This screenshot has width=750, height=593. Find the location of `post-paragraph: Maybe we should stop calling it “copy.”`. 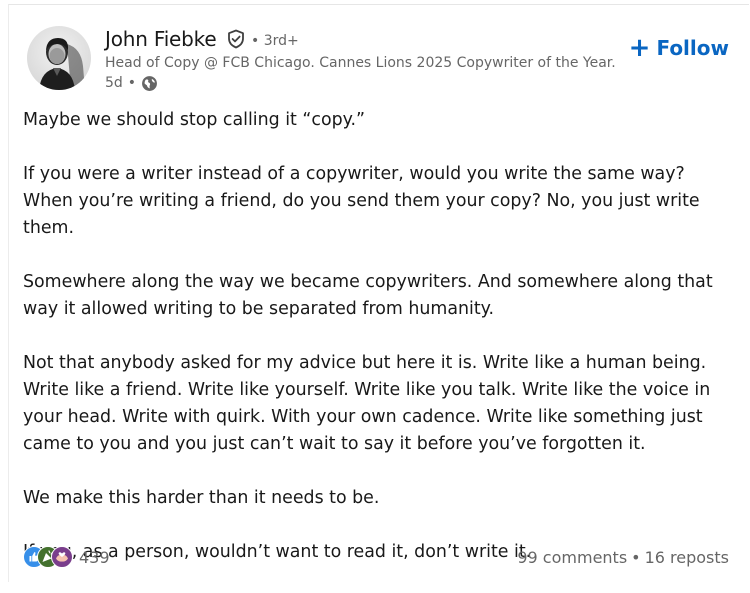

post-paragraph: Maybe we should stop calling it “copy.” is located at coordinates (194, 120).